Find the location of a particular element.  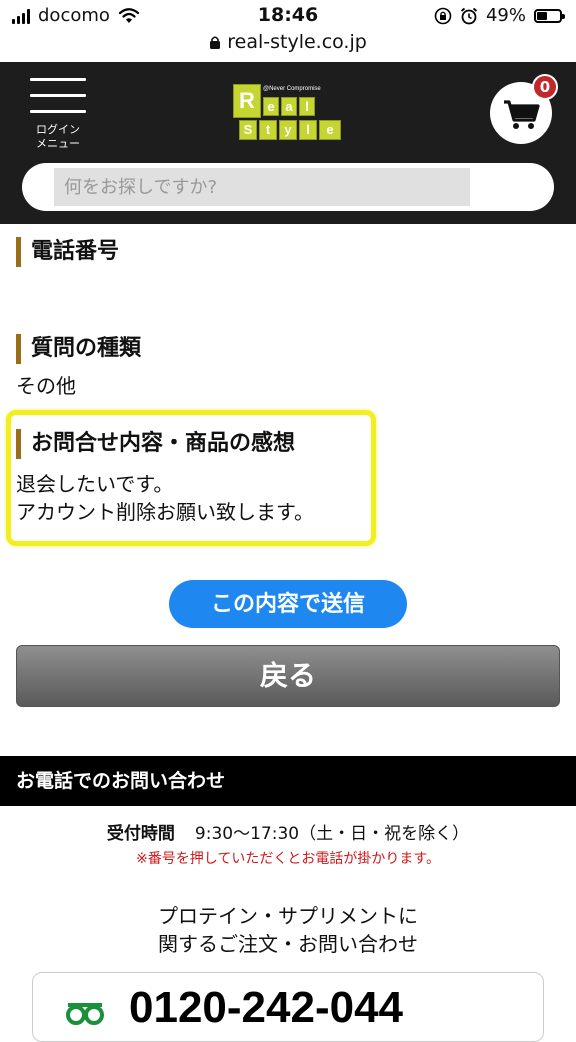

rotation-lock-icon is located at coordinates (443, 15).